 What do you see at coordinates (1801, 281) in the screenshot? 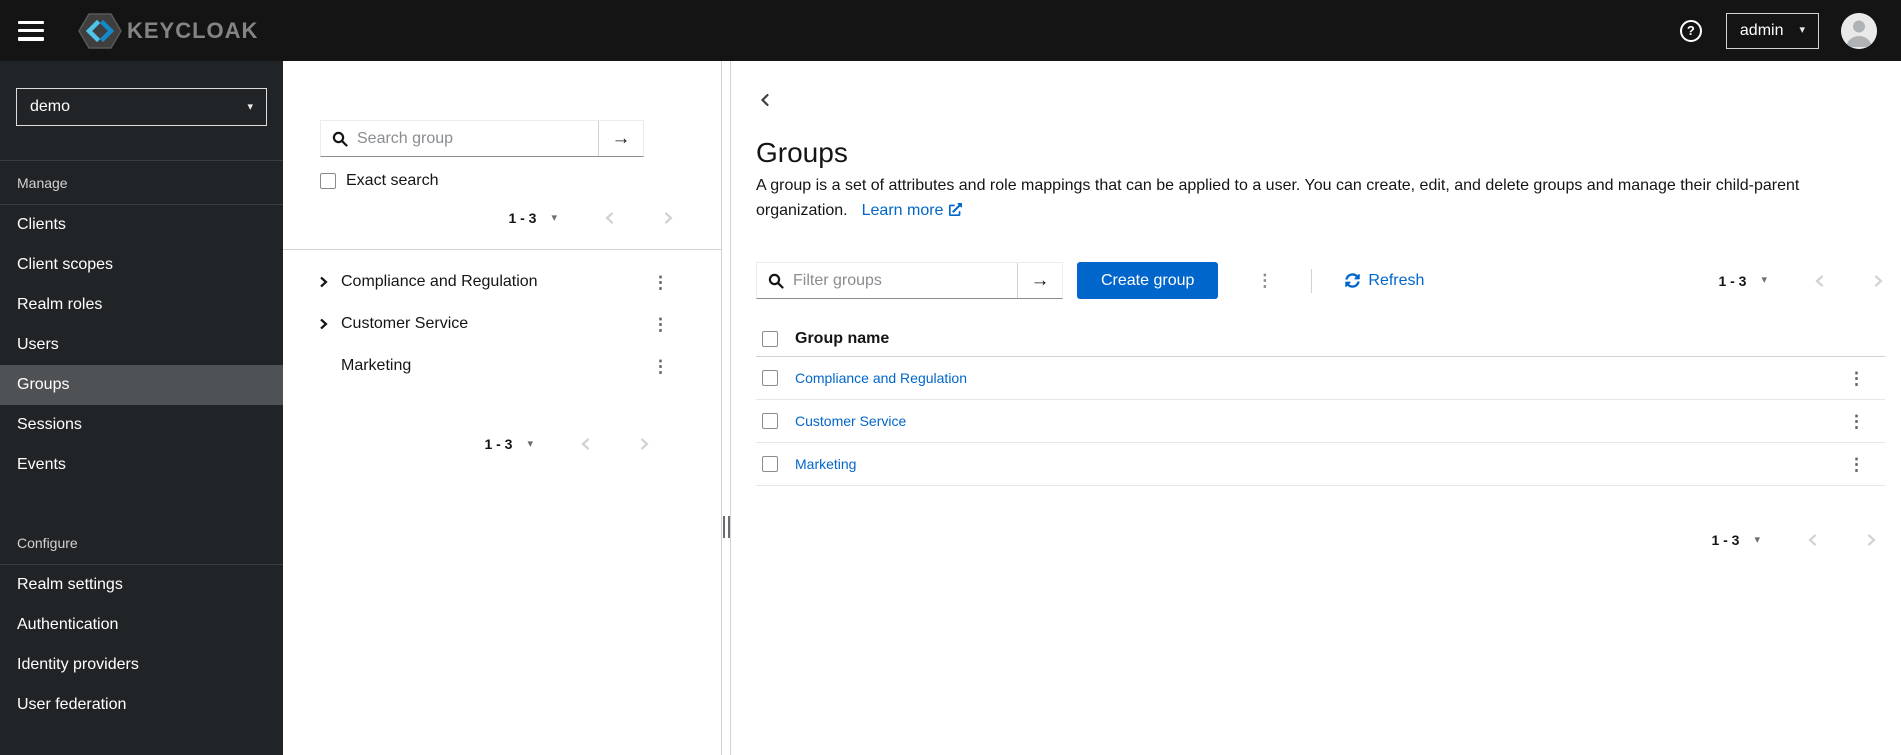
I see `table-pagination-top: 1 - 3 ▾` at bounding box center [1801, 281].